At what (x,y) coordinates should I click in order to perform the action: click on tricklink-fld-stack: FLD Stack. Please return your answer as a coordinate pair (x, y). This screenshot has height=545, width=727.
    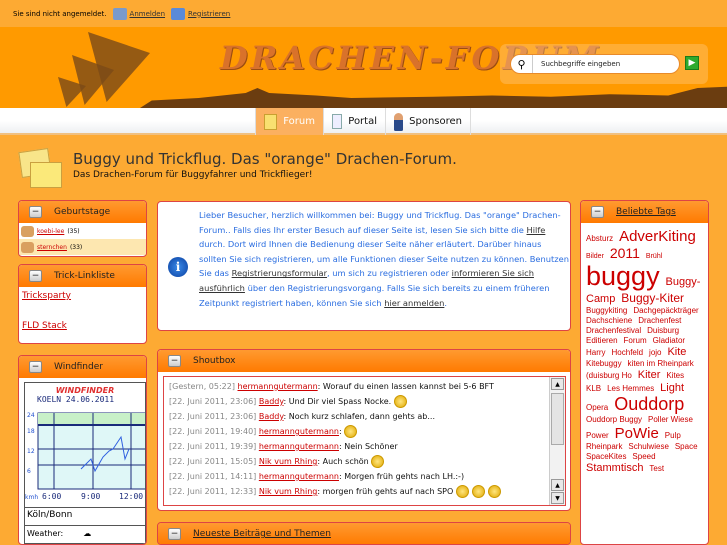
    Looking at the image, I should click on (82, 326).